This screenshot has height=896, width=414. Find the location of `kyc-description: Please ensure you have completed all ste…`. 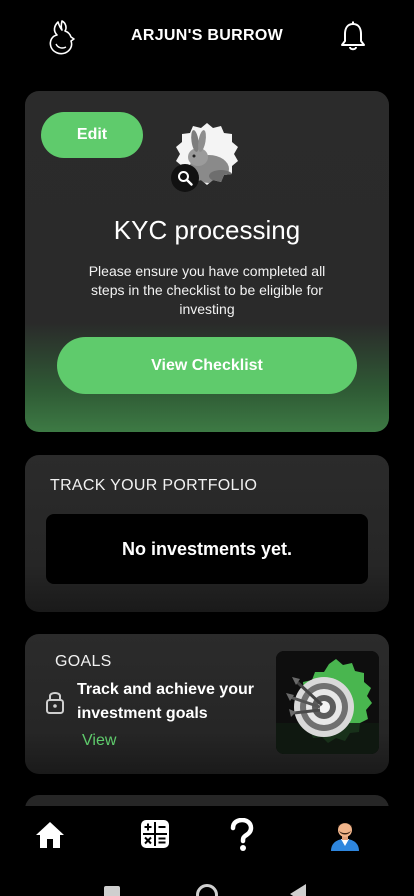

kyc-description: Please ensure you have completed all ste… is located at coordinates (207, 290).